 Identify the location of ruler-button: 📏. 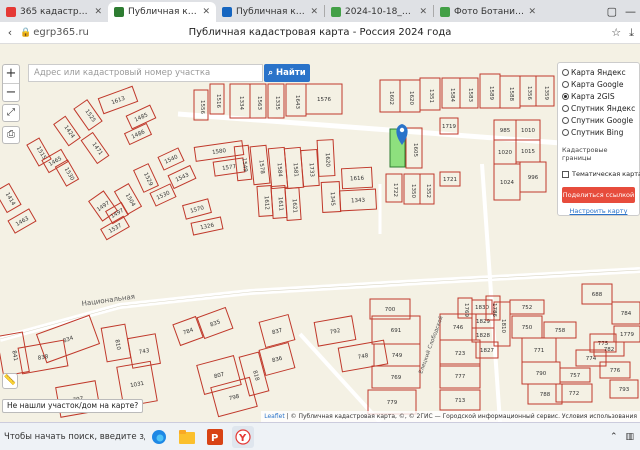
(10, 381).